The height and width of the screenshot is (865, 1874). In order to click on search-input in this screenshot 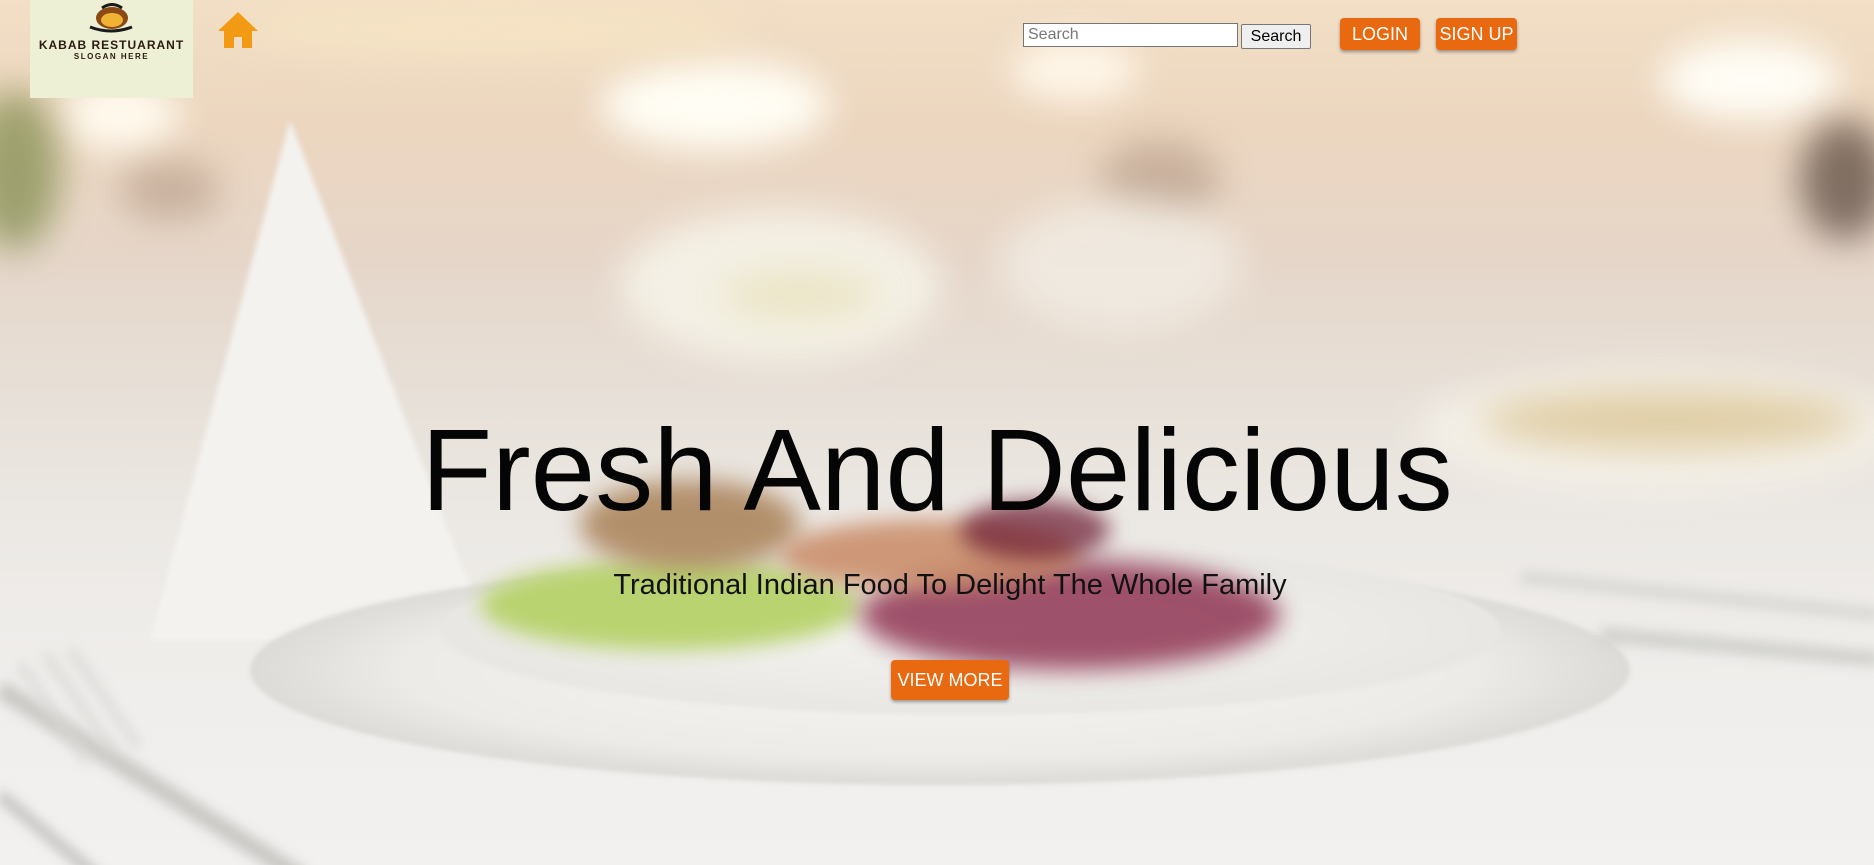, I will do `click(1130, 35)`.